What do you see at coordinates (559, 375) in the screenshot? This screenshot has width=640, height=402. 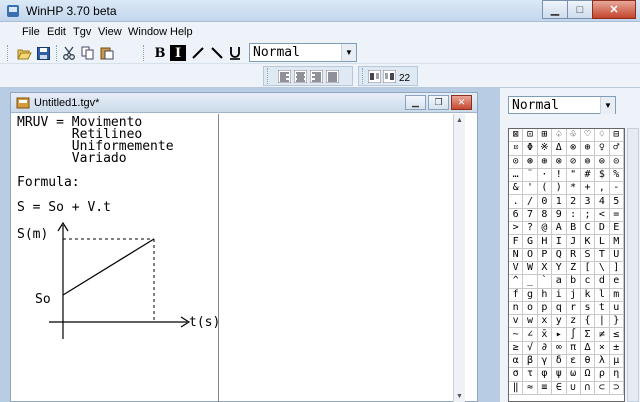 I see `charmap-cell: ψ` at bounding box center [559, 375].